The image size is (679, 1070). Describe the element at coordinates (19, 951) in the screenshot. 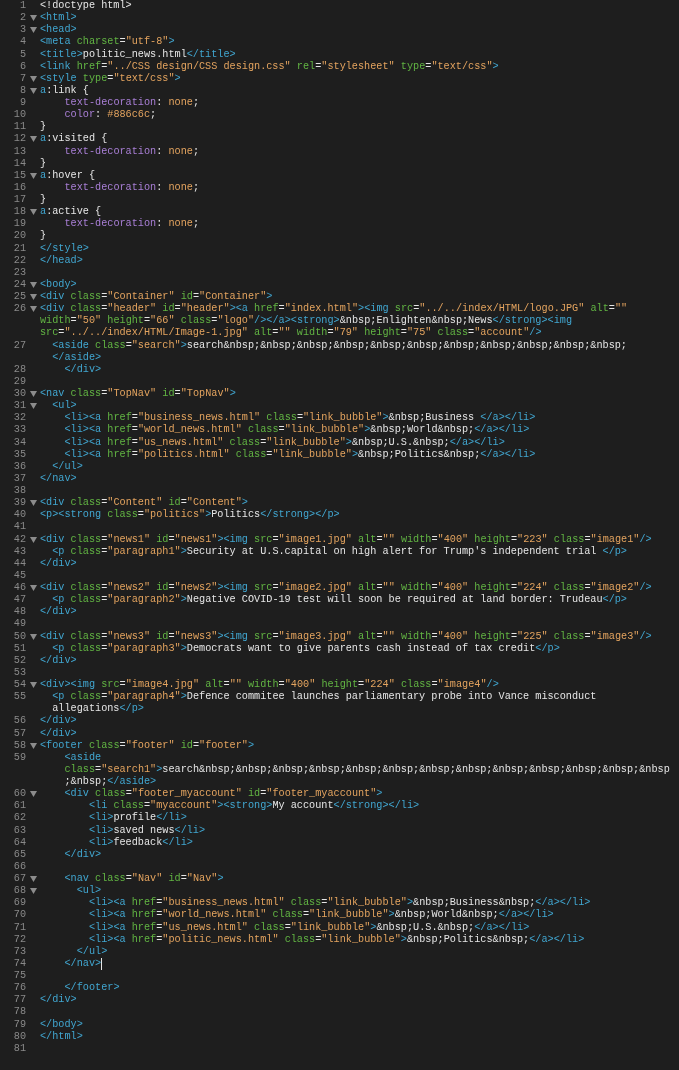

I see `line-number: 73` at that location.